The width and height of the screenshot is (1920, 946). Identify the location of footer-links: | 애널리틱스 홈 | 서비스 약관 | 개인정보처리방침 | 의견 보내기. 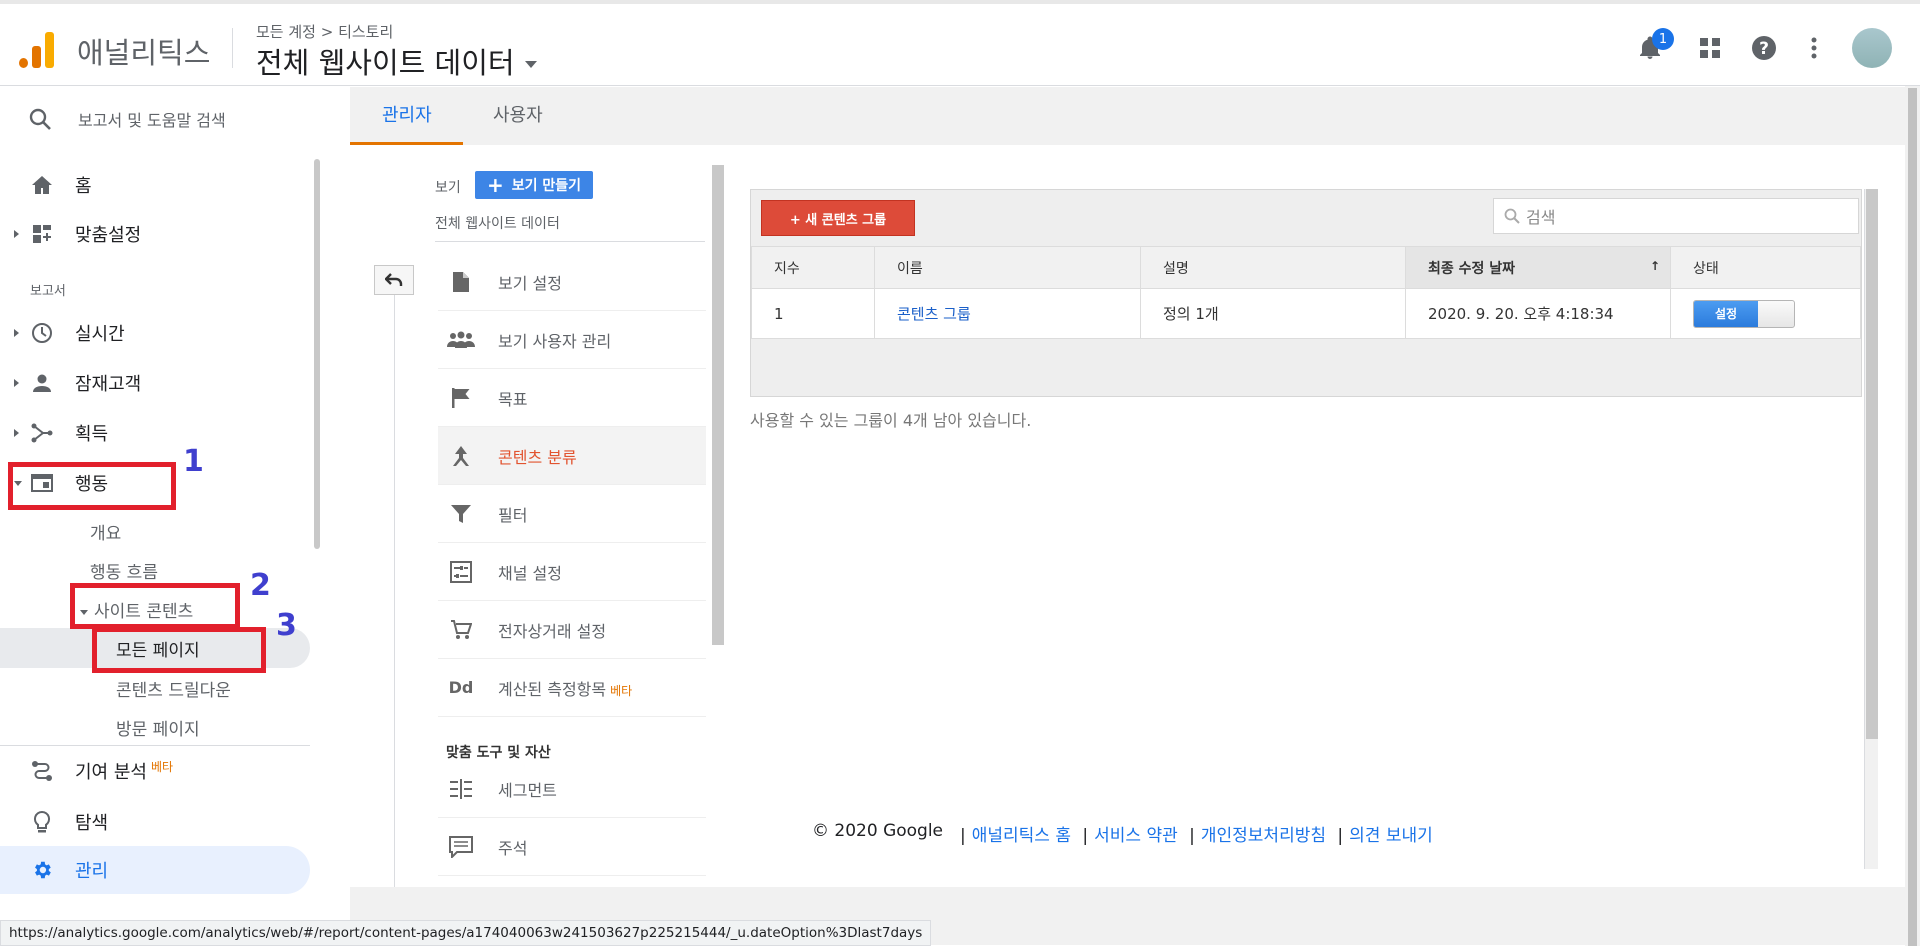
(1196, 836).